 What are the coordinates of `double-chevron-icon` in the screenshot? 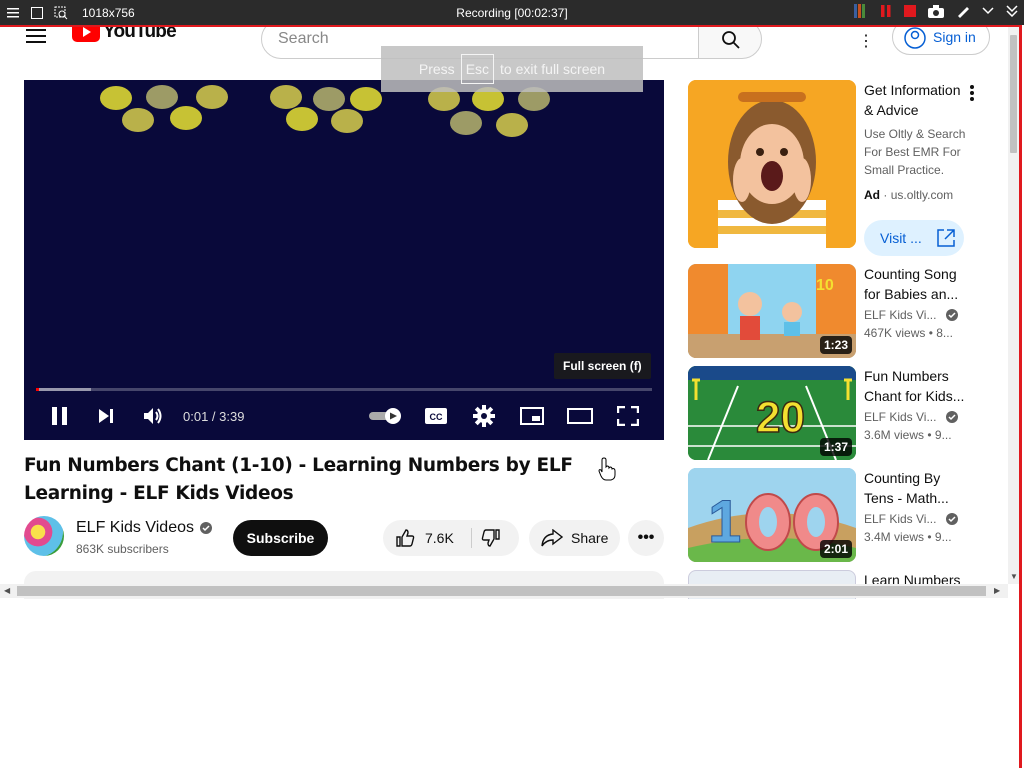 It's located at (1012, 12).